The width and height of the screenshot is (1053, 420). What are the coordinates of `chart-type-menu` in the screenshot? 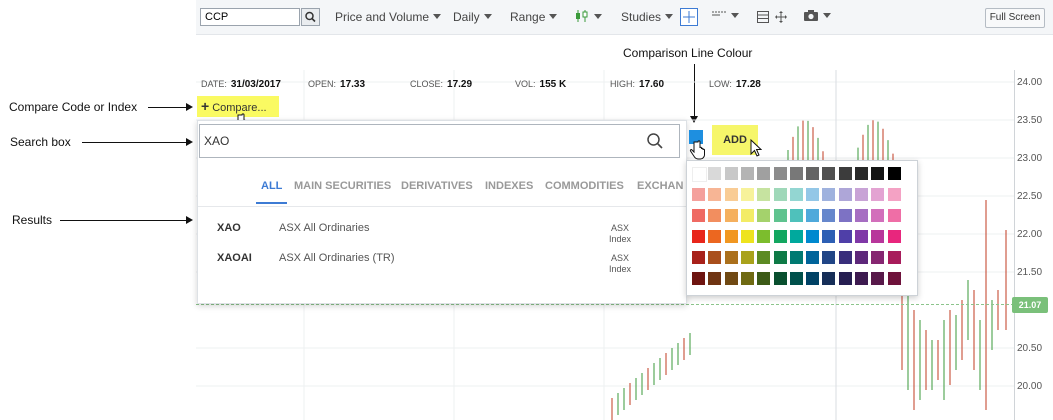 It's located at (588, 16).